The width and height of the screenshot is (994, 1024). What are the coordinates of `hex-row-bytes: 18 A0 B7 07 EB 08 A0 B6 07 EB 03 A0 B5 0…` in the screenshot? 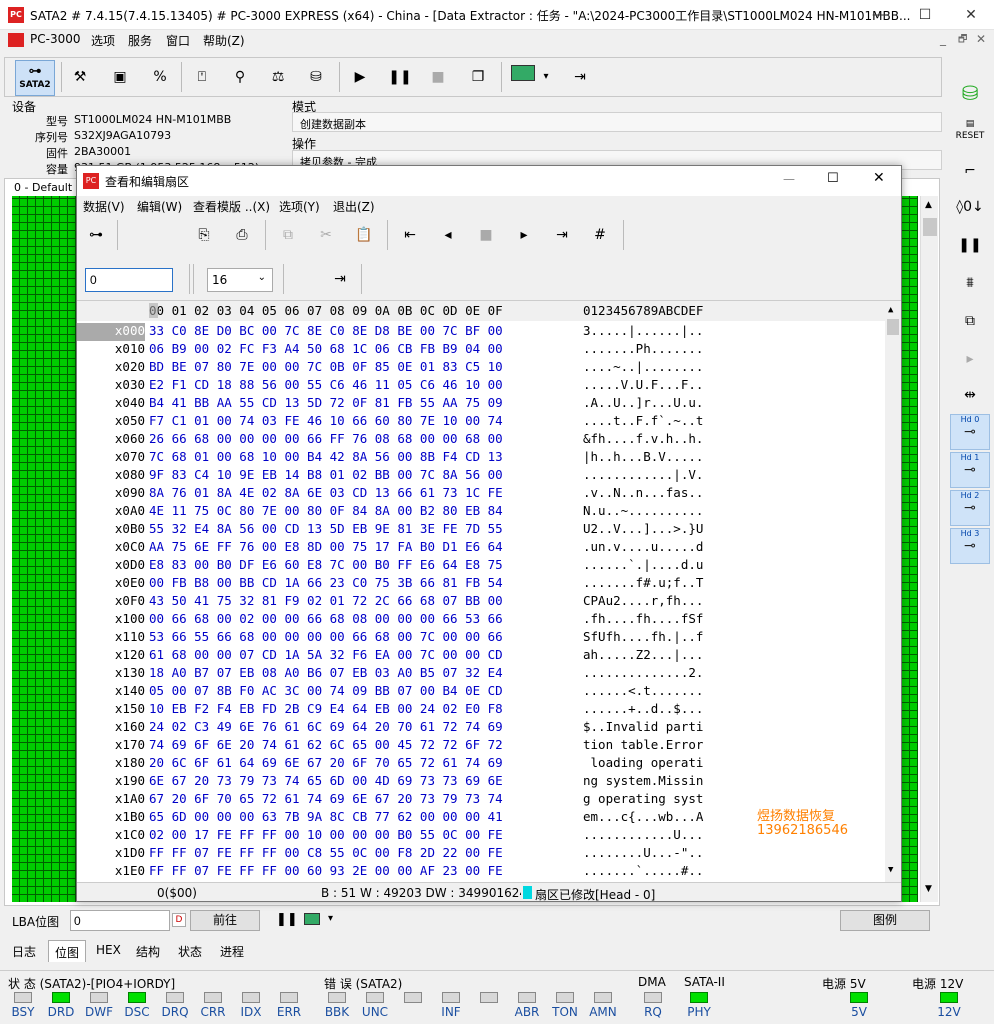 It's located at (326, 672).